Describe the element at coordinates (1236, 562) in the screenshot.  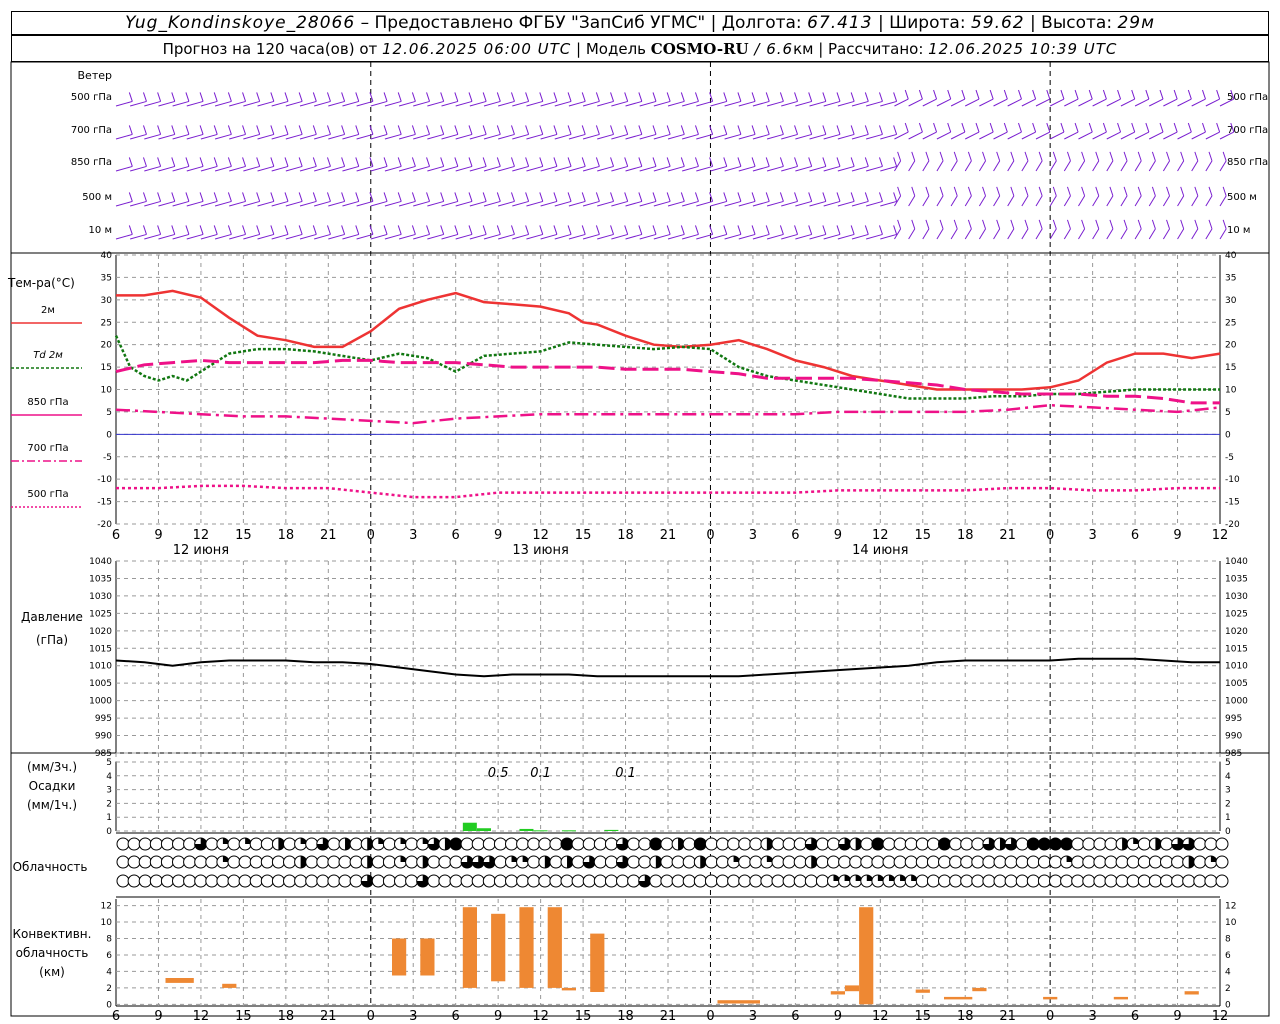
I see `y-tick-label-right: 1040` at that location.